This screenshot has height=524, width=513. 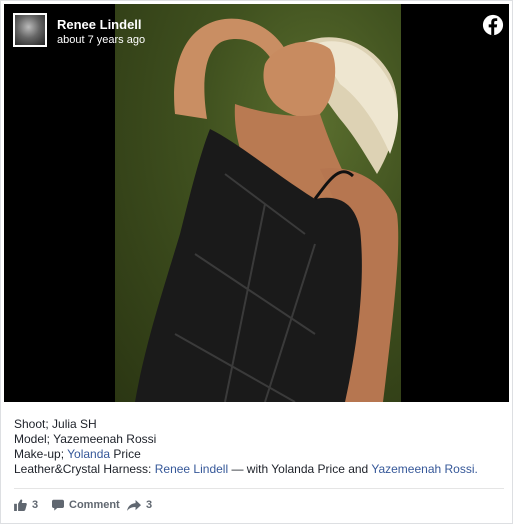 What do you see at coordinates (41, 454) in the screenshot?
I see `caption-text: Make-up;` at bounding box center [41, 454].